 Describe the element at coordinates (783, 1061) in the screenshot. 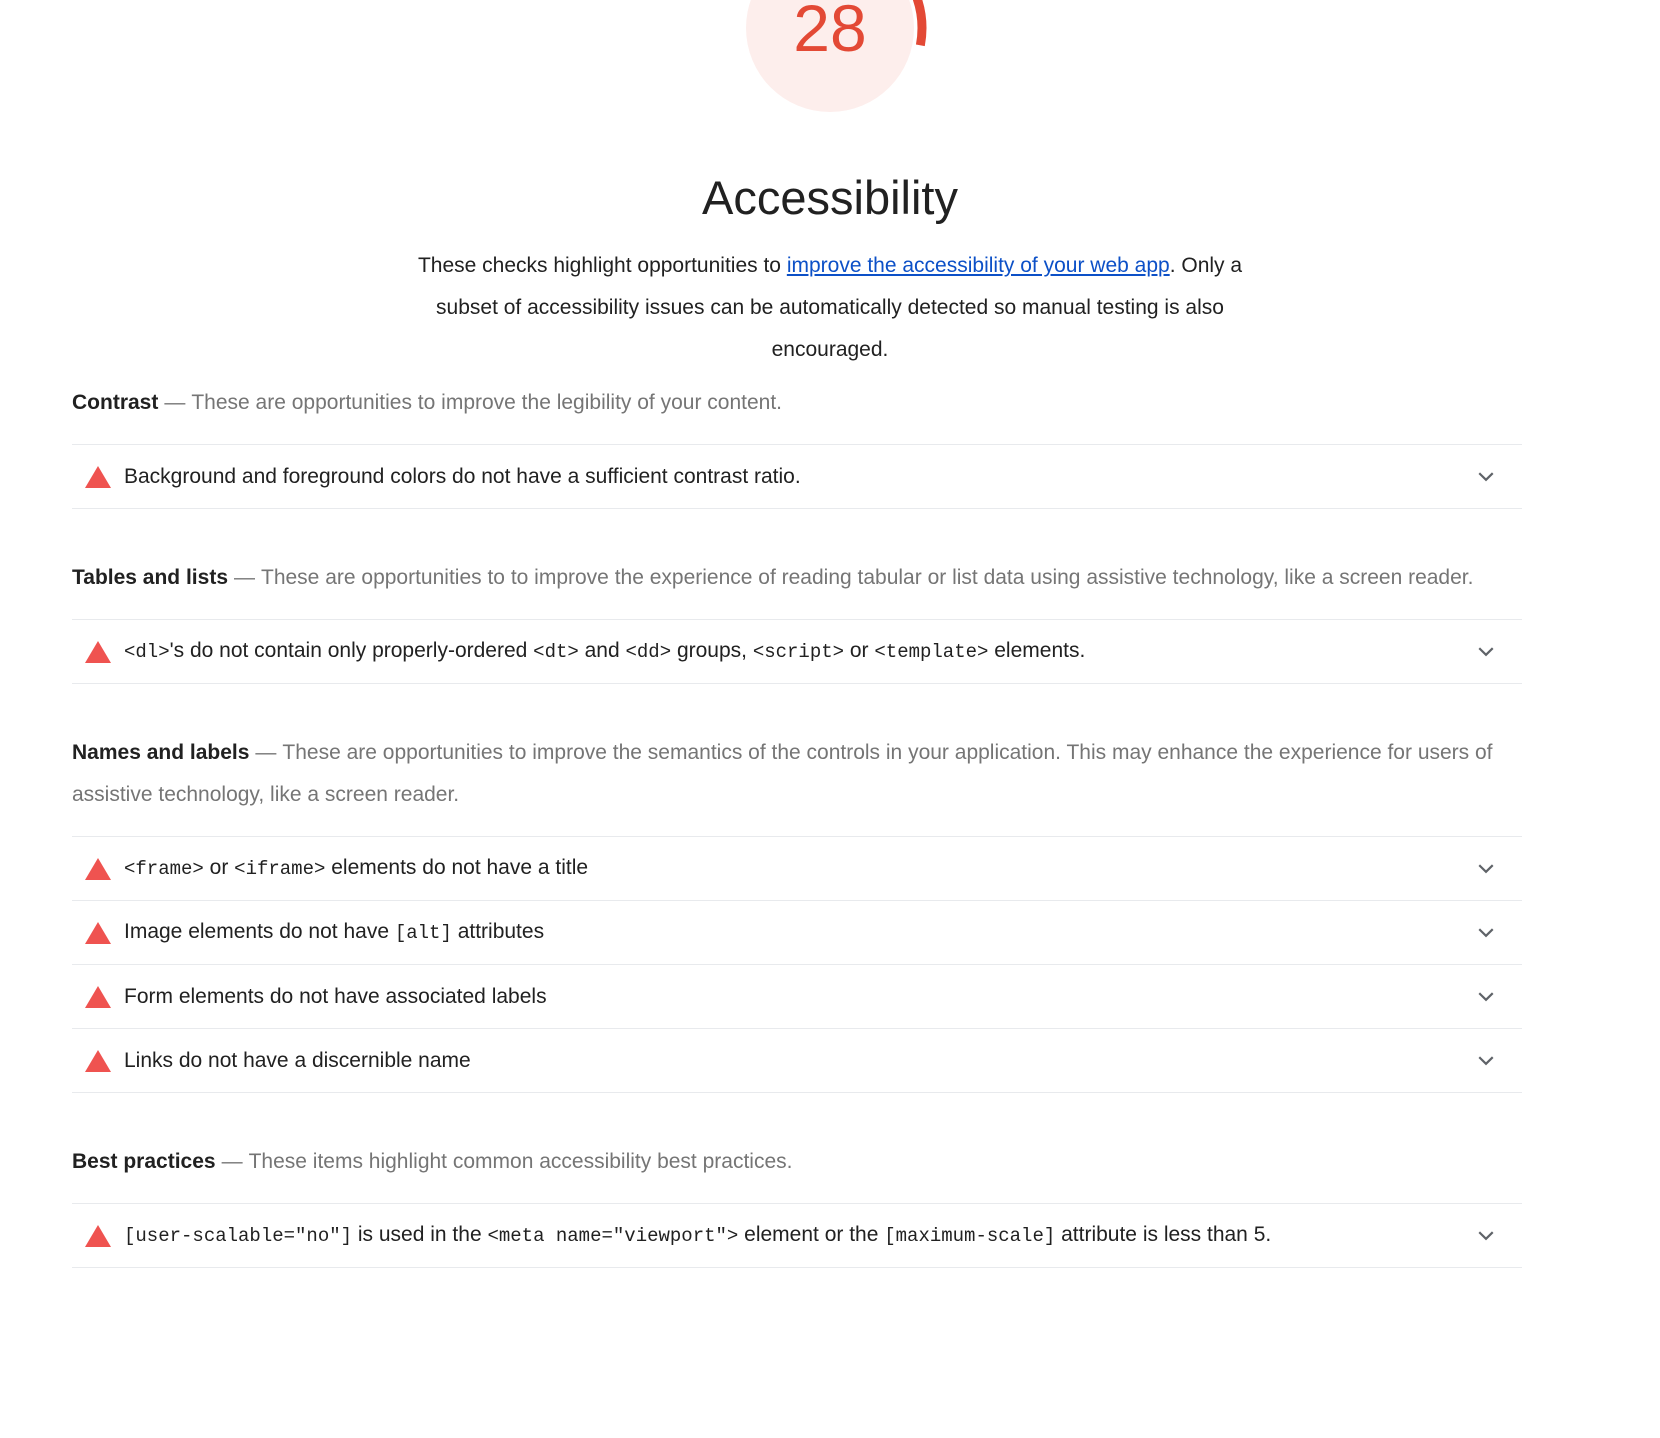

I see `audit-title: Links do not have a discernible name` at that location.